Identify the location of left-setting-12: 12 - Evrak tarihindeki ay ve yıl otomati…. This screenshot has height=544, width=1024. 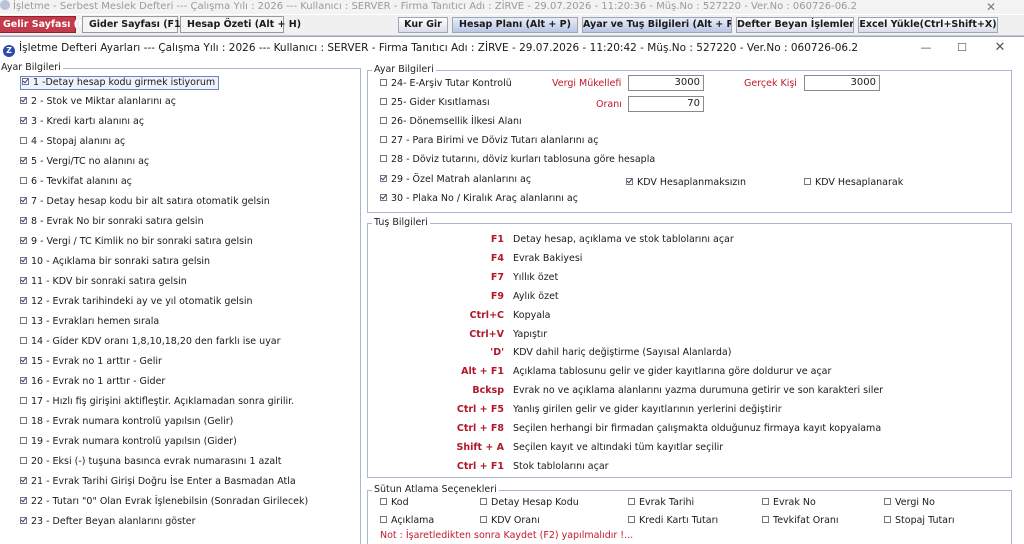
(136, 302).